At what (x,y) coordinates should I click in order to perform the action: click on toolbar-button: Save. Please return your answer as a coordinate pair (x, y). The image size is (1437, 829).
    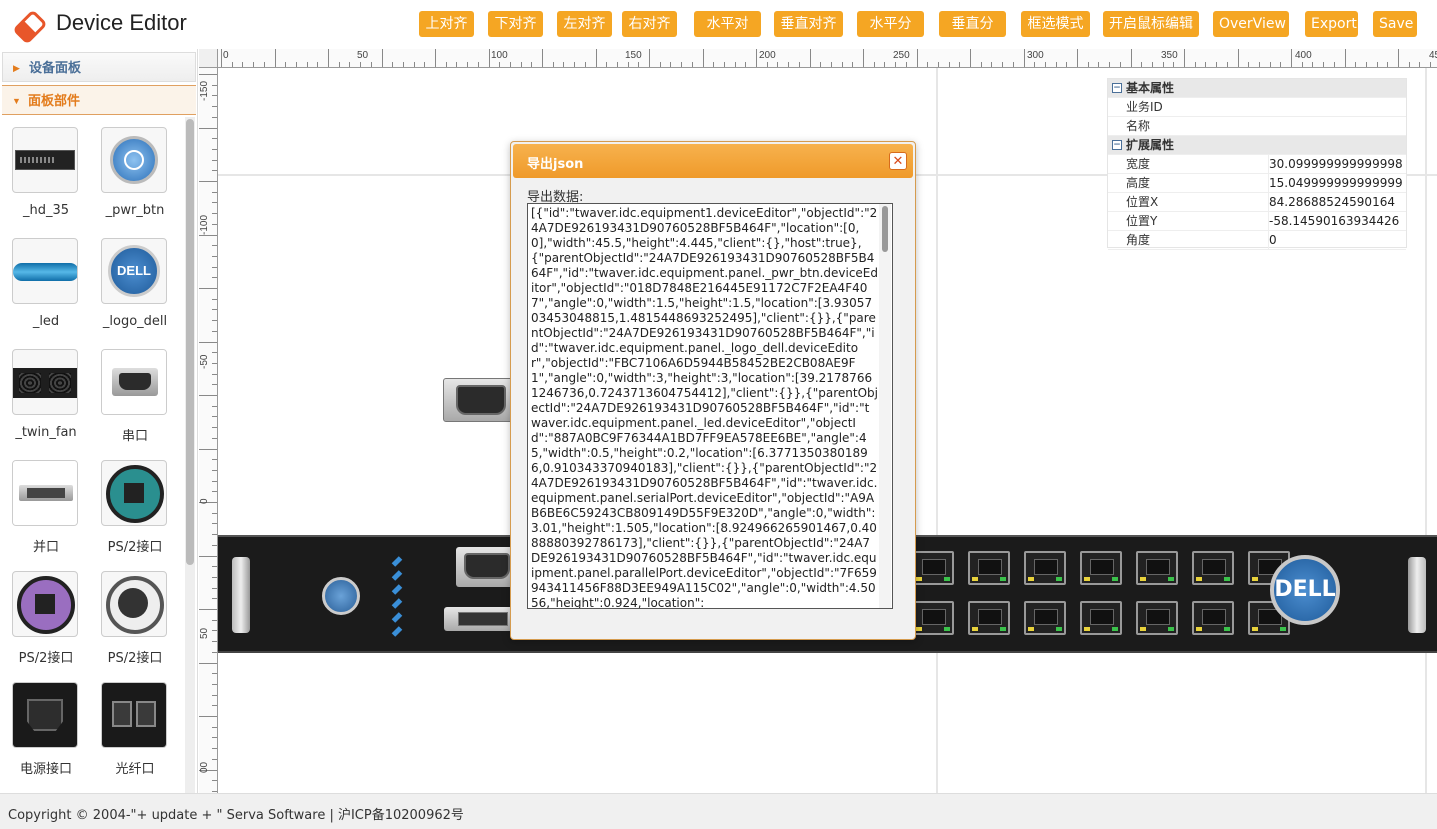
    Looking at the image, I should click on (1395, 24).